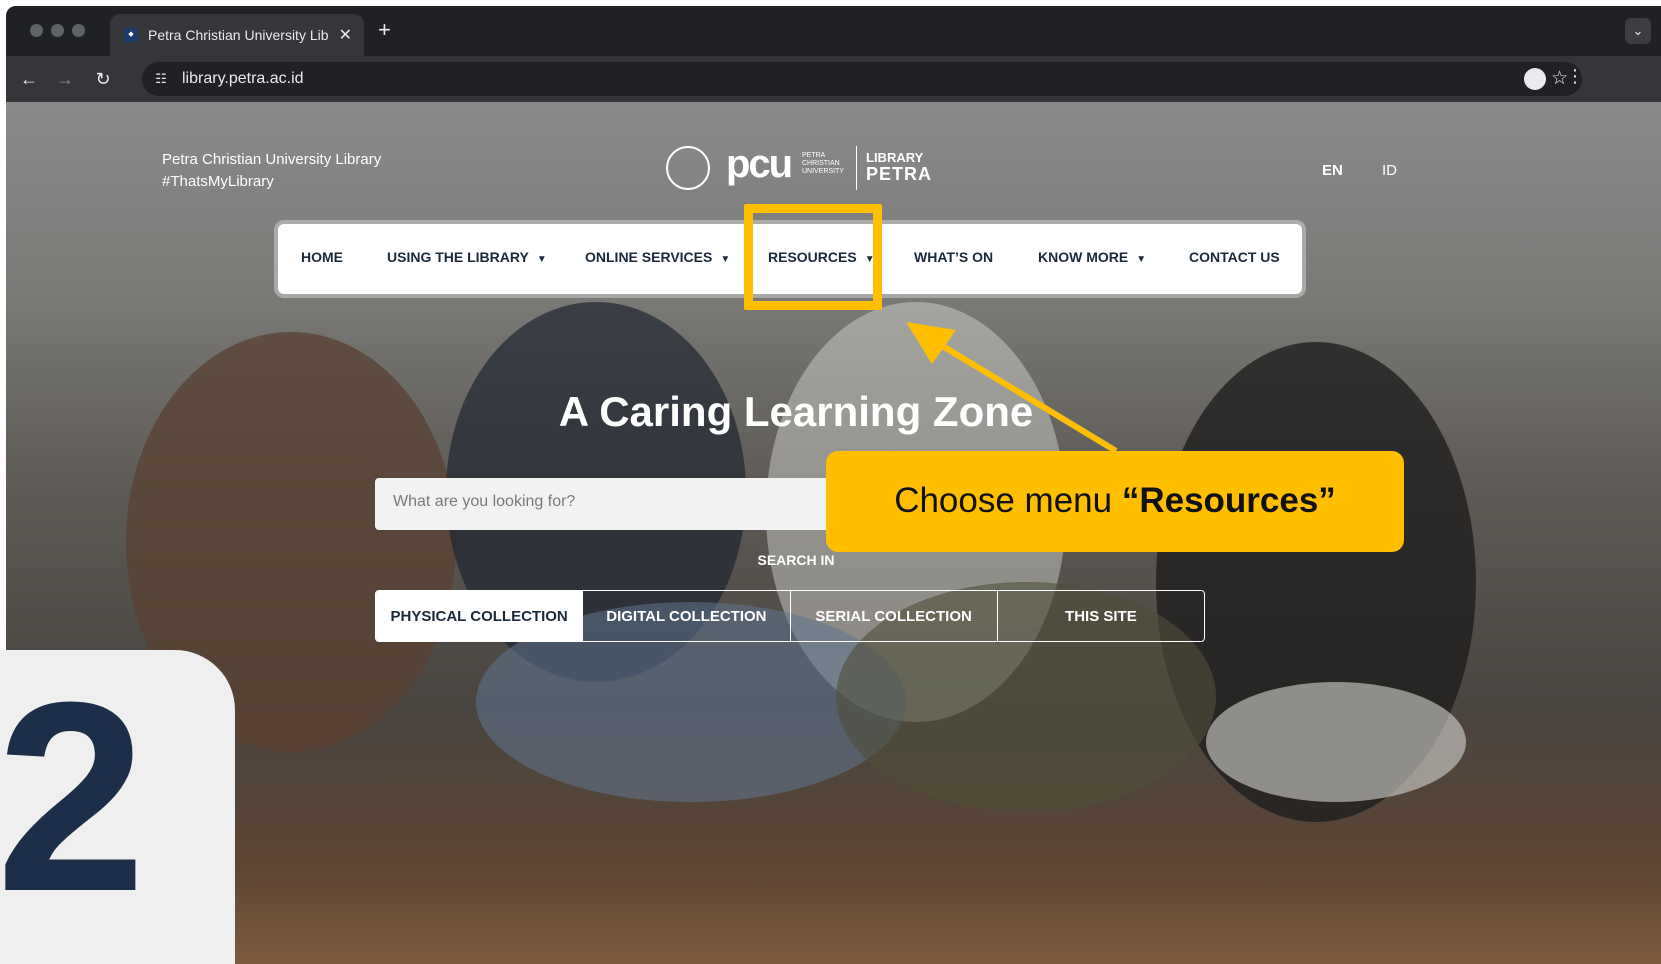  I want to click on callout-text: Choose menu “Resources”, so click(1115, 501).